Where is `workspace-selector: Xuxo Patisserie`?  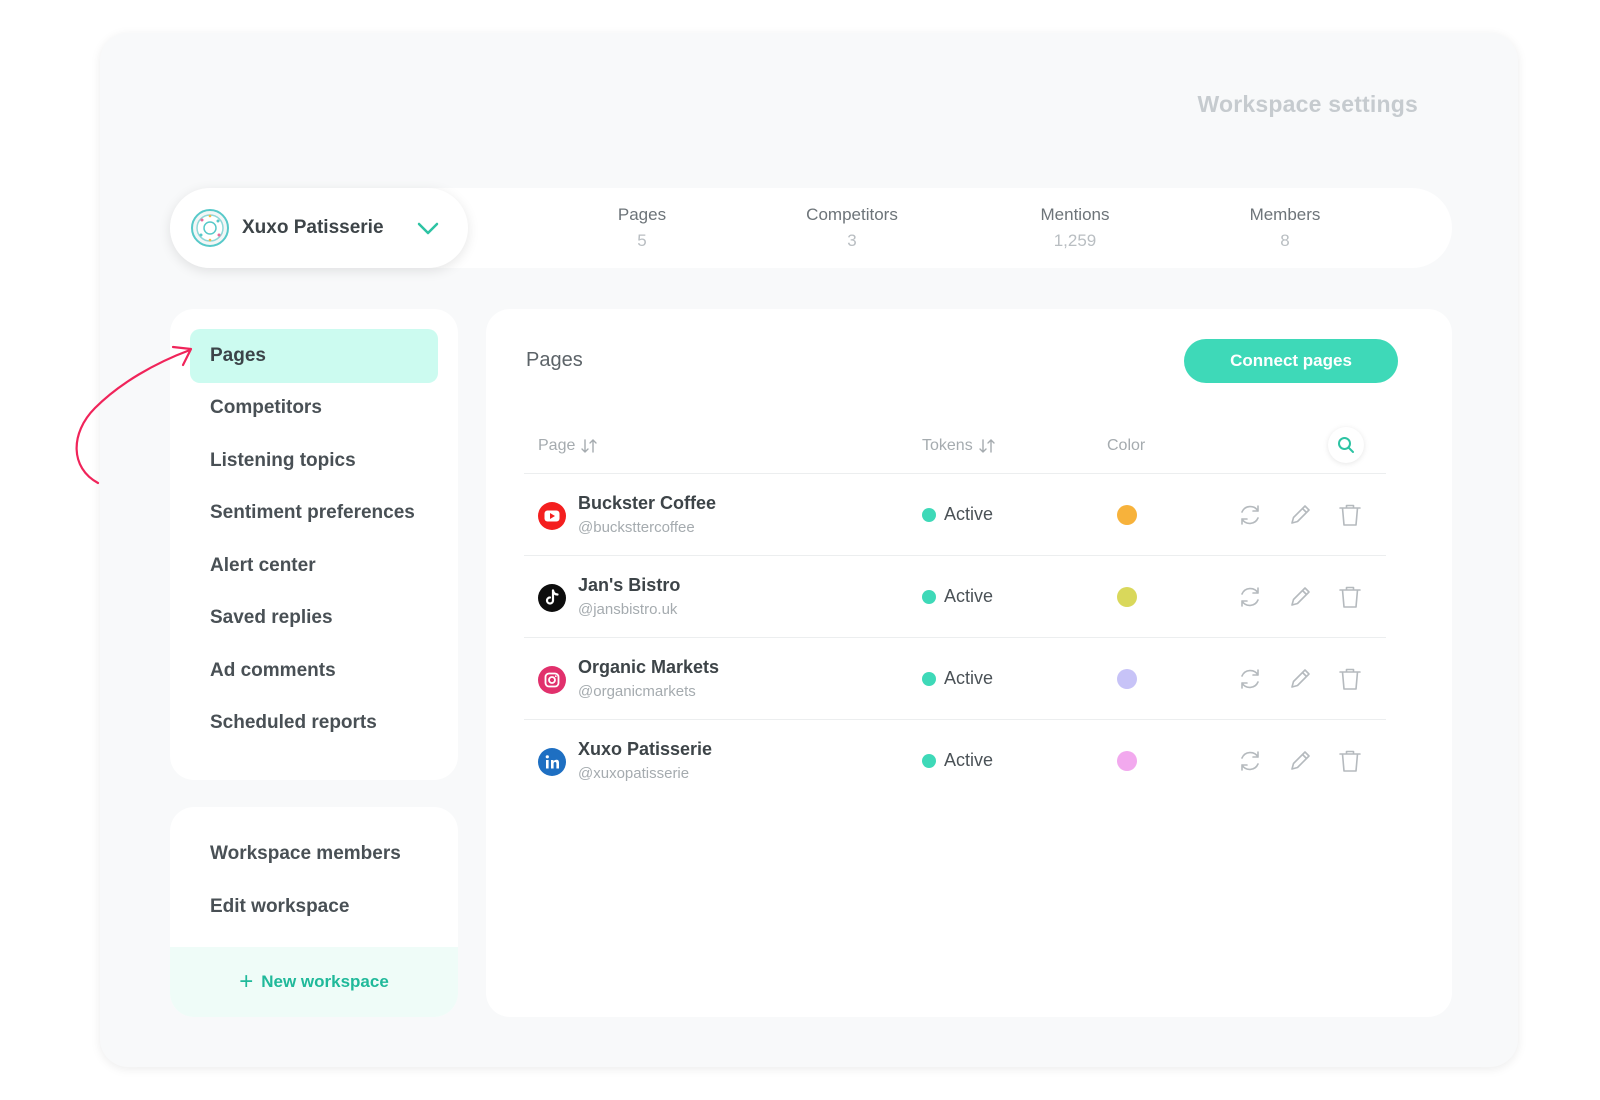 workspace-selector: Xuxo Patisserie is located at coordinates (319, 228).